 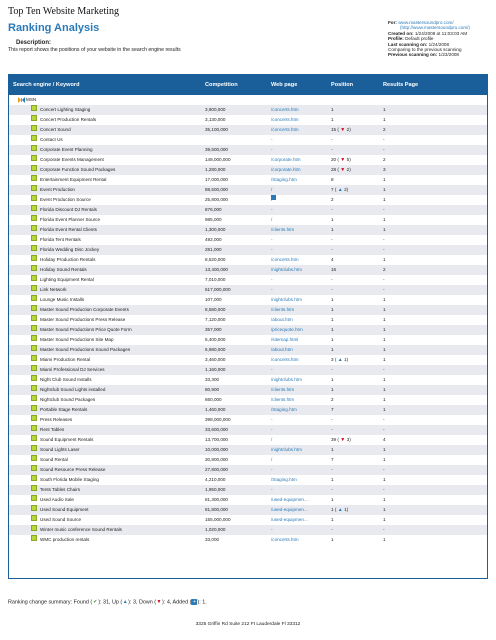 What do you see at coordinates (216, 149) in the screenshot?
I see `competition-cell: 39,500,000` at bounding box center [216, 149].